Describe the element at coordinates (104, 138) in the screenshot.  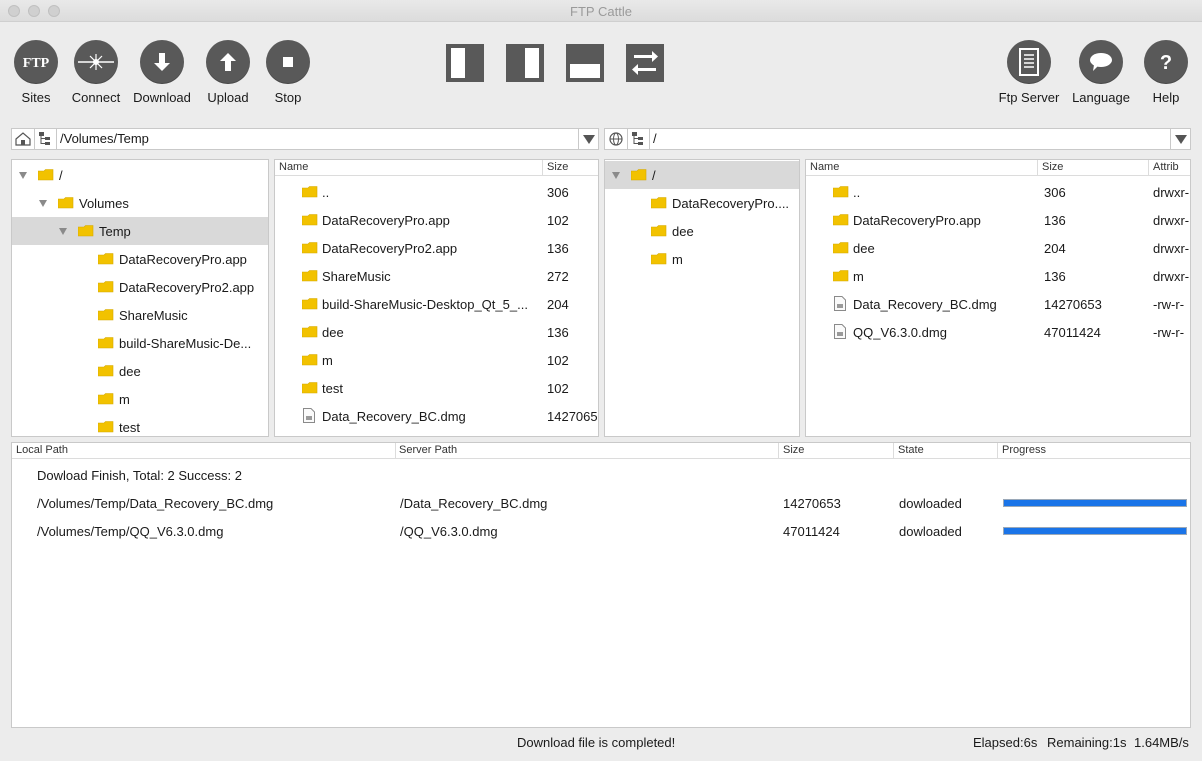
I see `local-path-input: /Volumes/Temp` at that location.